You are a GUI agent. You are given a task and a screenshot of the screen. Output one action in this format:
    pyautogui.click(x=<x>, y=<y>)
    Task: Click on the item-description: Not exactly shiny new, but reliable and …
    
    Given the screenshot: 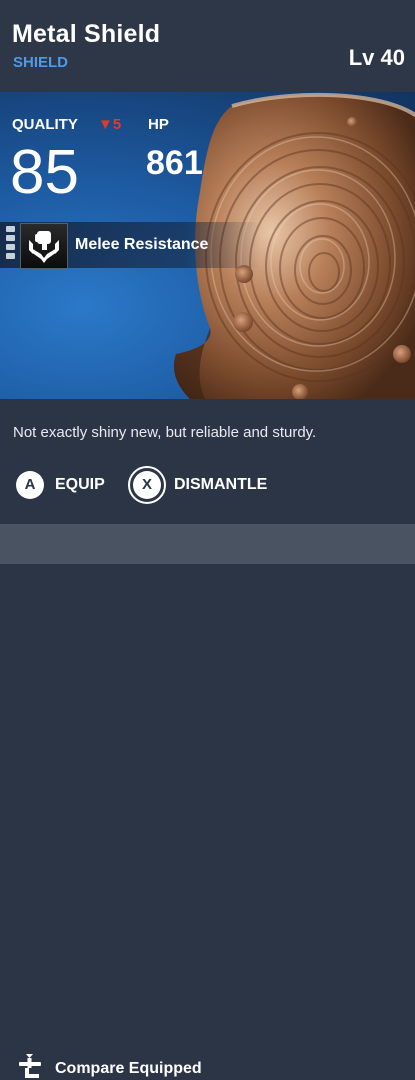 What is the action you would take?
    pyautogui.click(x=165, y=432)
    